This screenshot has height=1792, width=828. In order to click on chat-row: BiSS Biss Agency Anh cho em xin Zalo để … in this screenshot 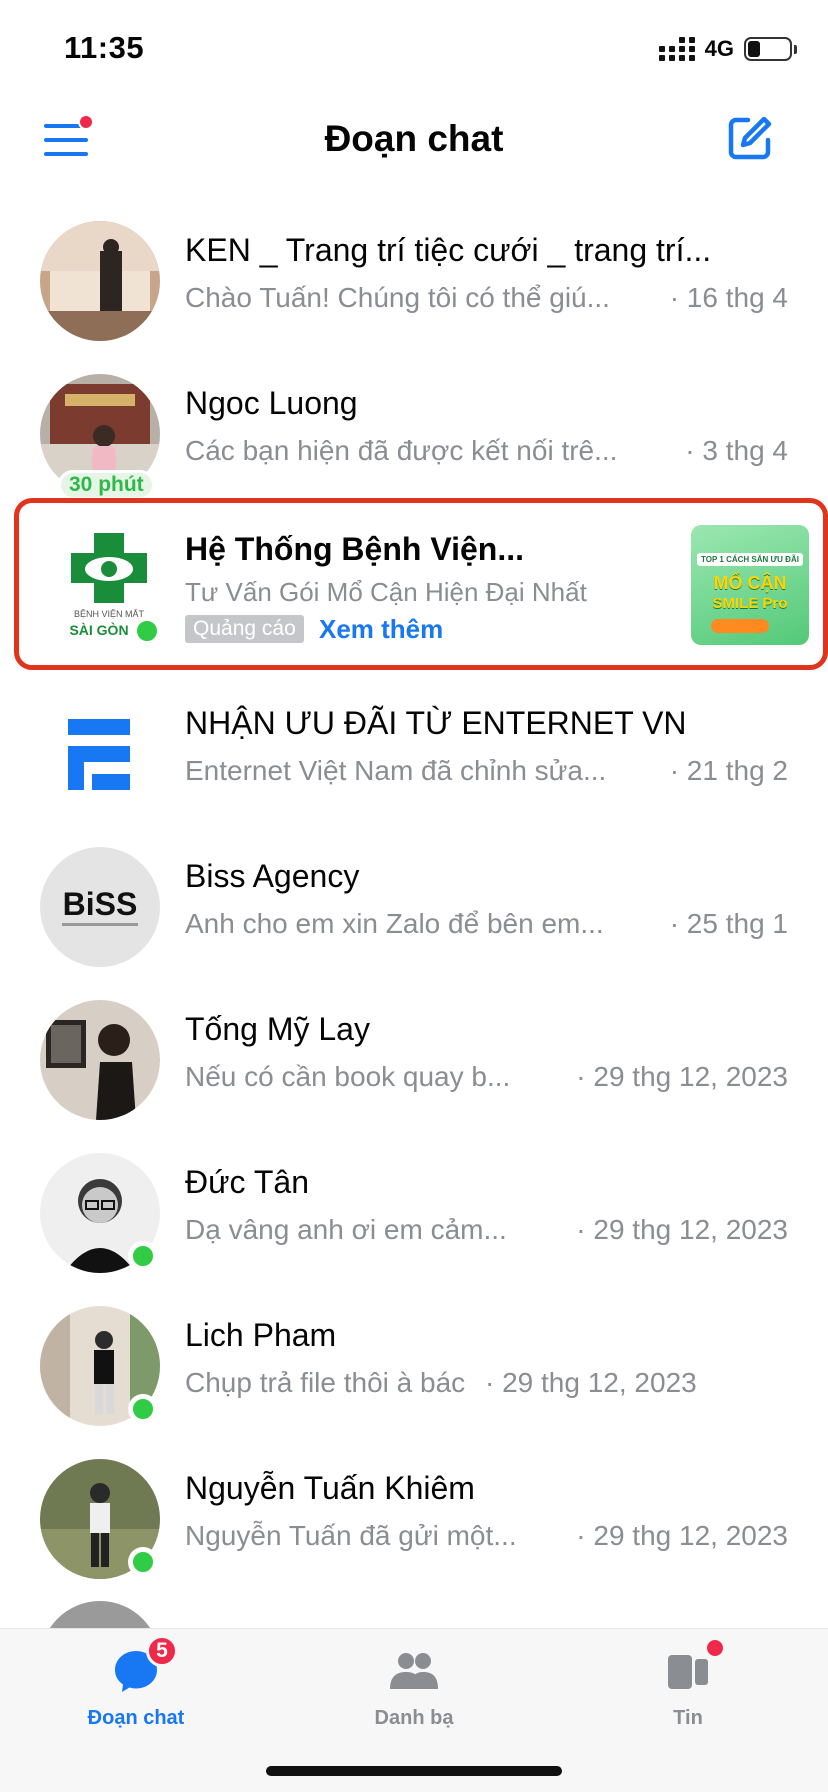, I will do `click(414, 902)`.